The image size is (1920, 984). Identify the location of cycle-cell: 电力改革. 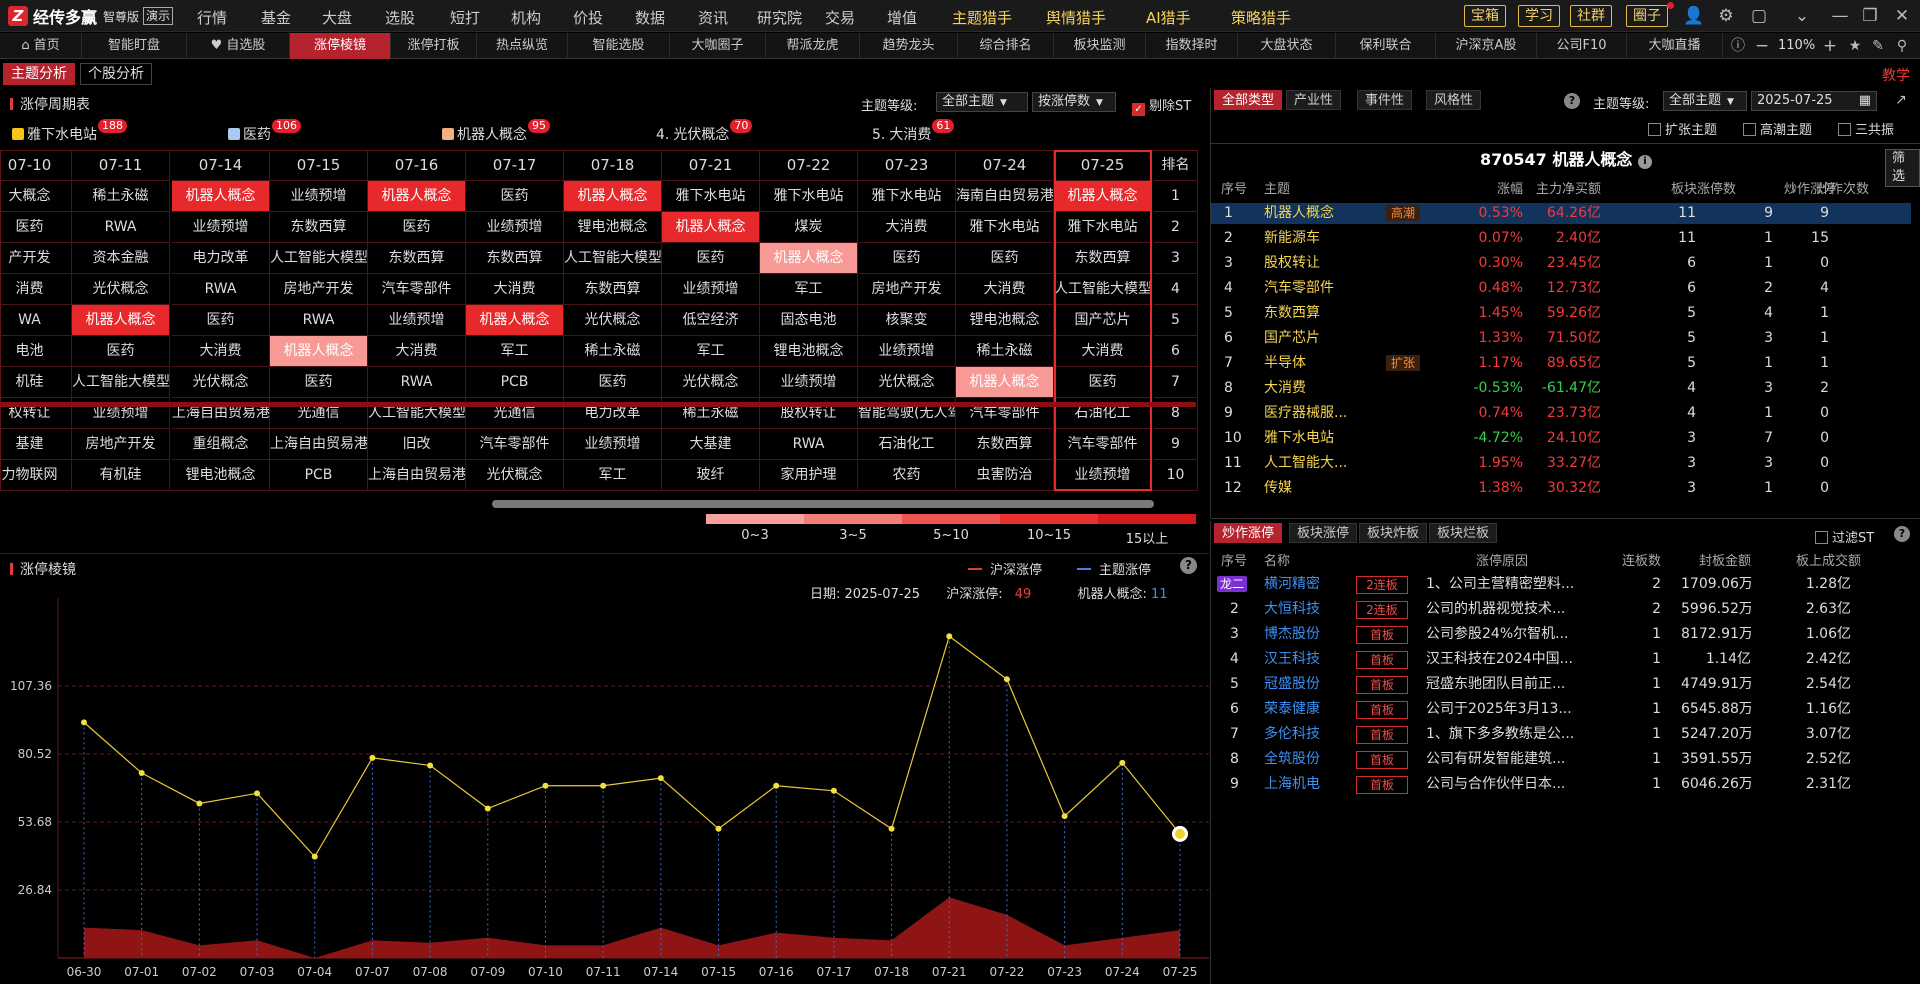
(221, 258).